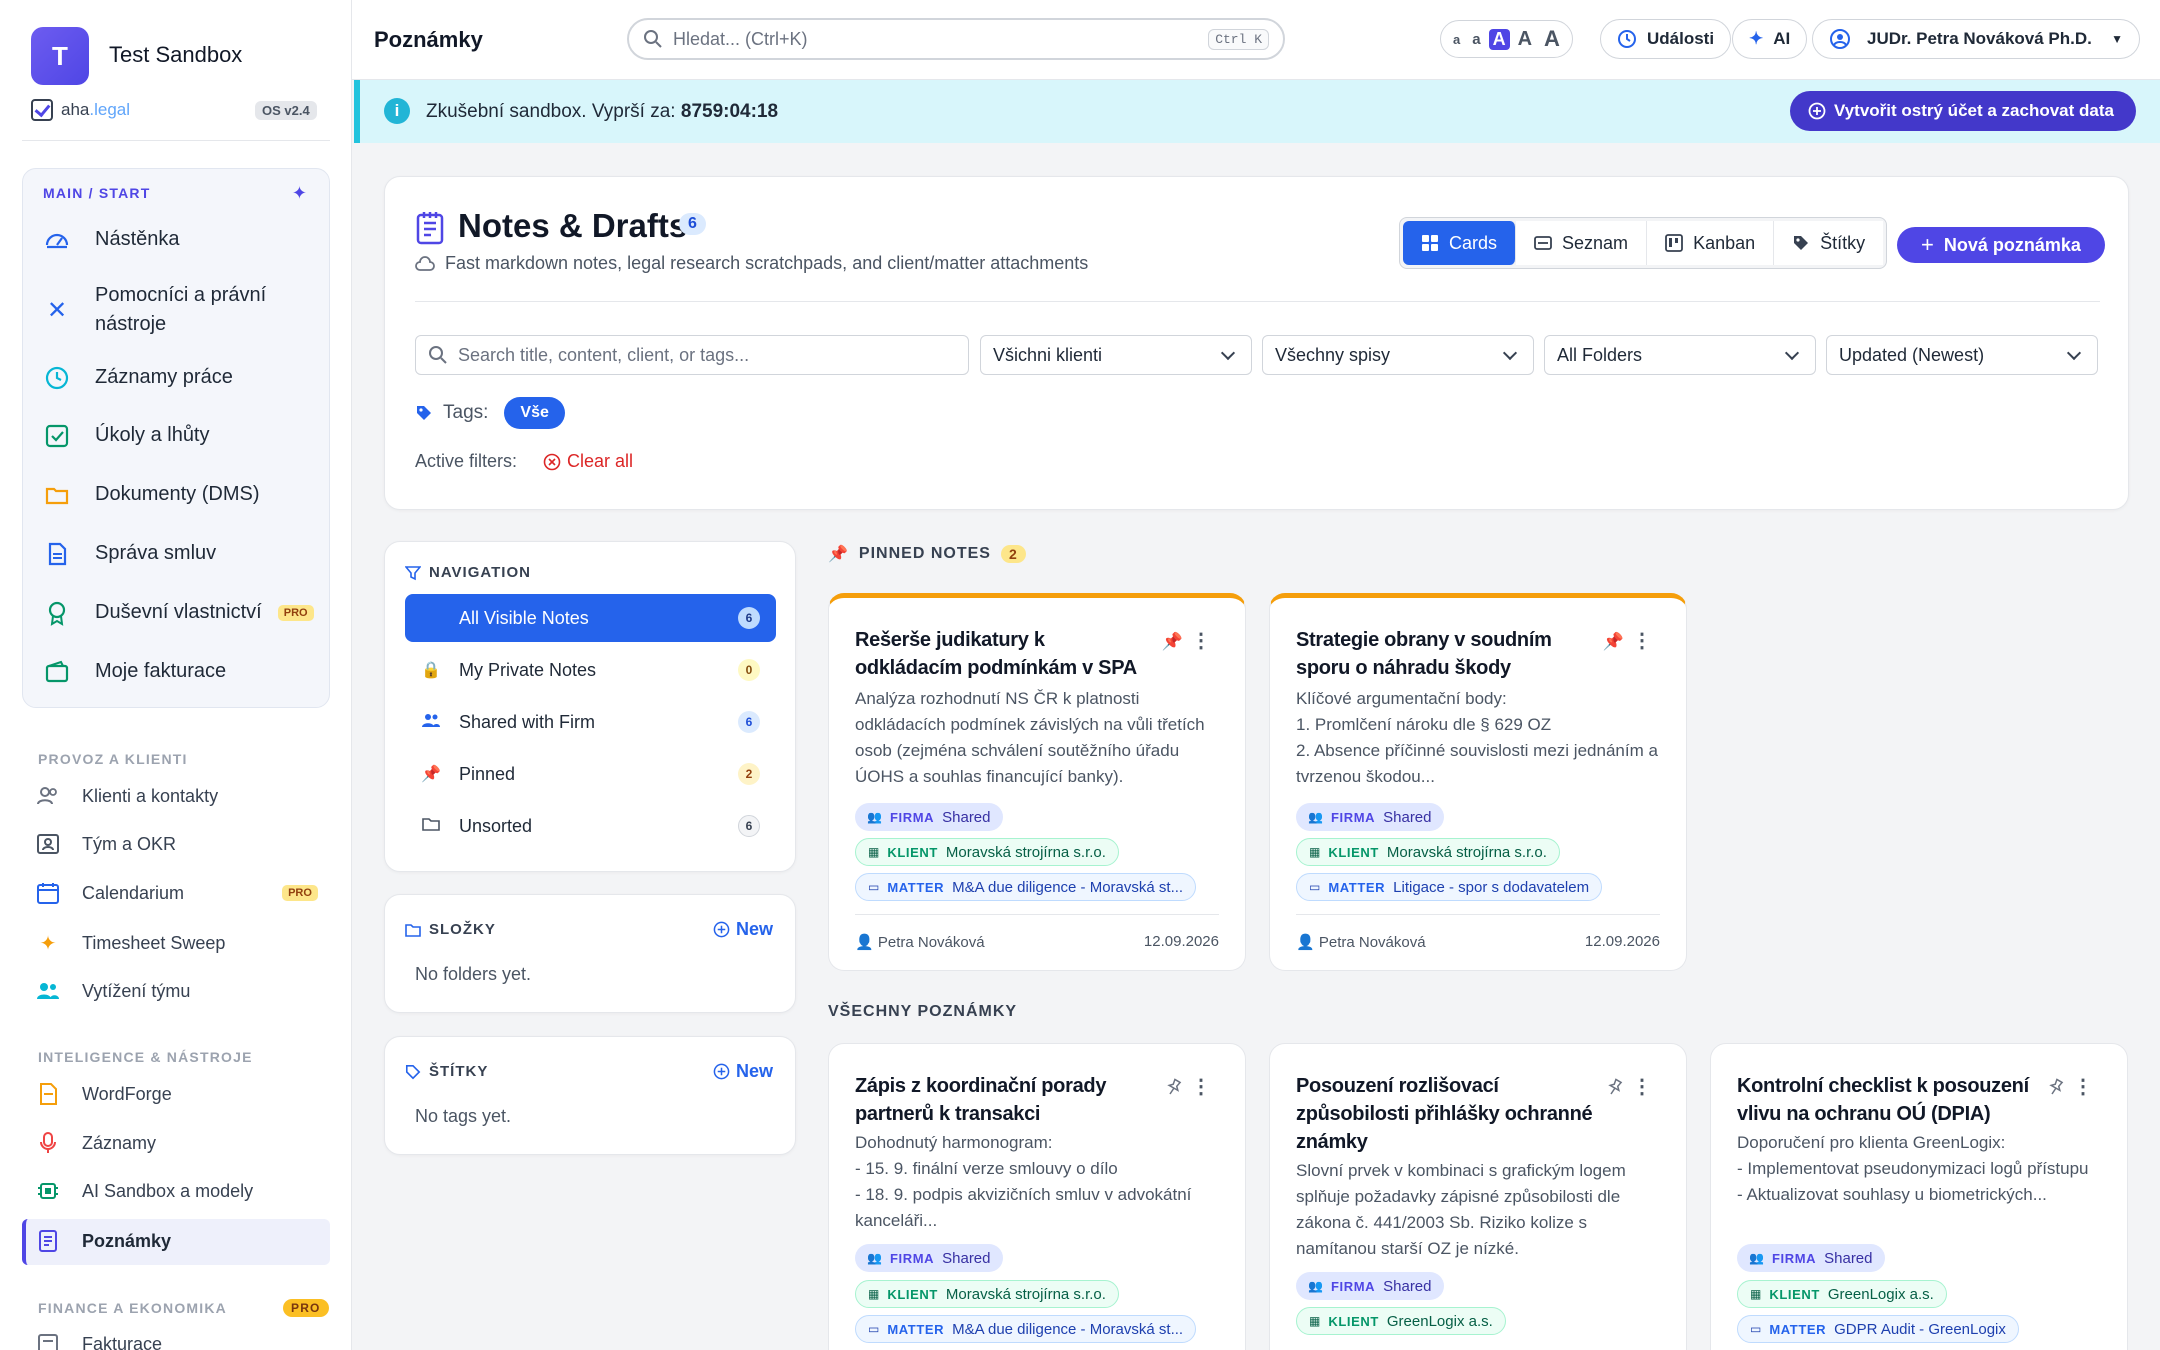  What do you see at coordinates (178, 612) in the screenshot?
I see `sidebar-item-dusevni-vlastnictvi: Duševní vlastnictví PRO` at bounding box center [178, 612].